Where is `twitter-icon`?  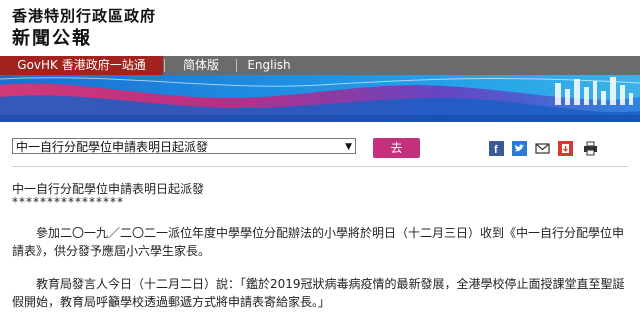 twitter-icon is located at coordinates (519, 148).